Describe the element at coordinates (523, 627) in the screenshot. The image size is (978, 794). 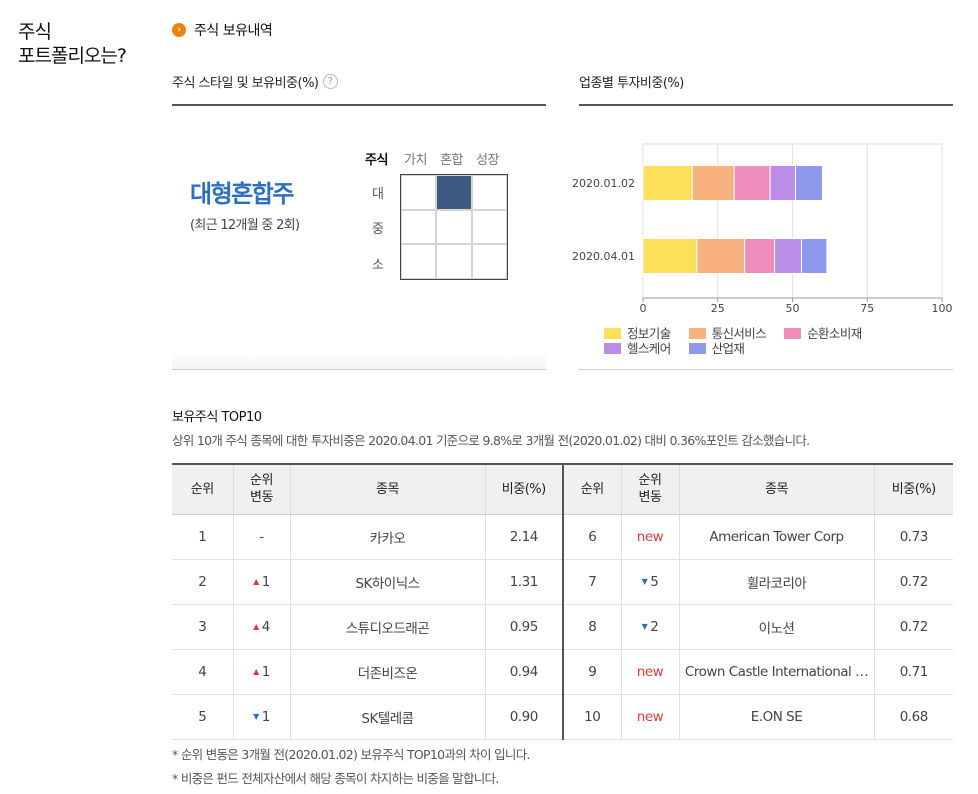
I see `weight-cell: 0.95` at that location.